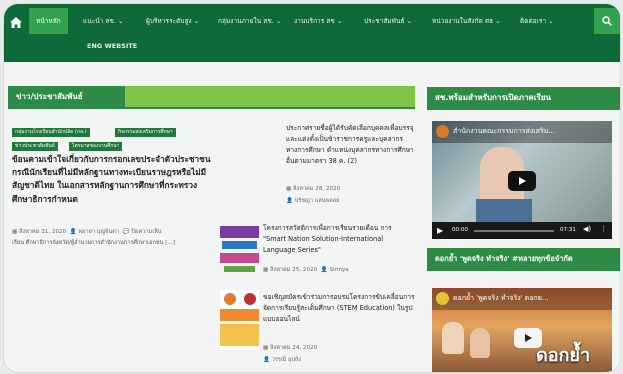  What do you see at coordinates (460, 230) in the screenshot?
I see `video-time-current: 00:00` at bounding box center [460, 230].